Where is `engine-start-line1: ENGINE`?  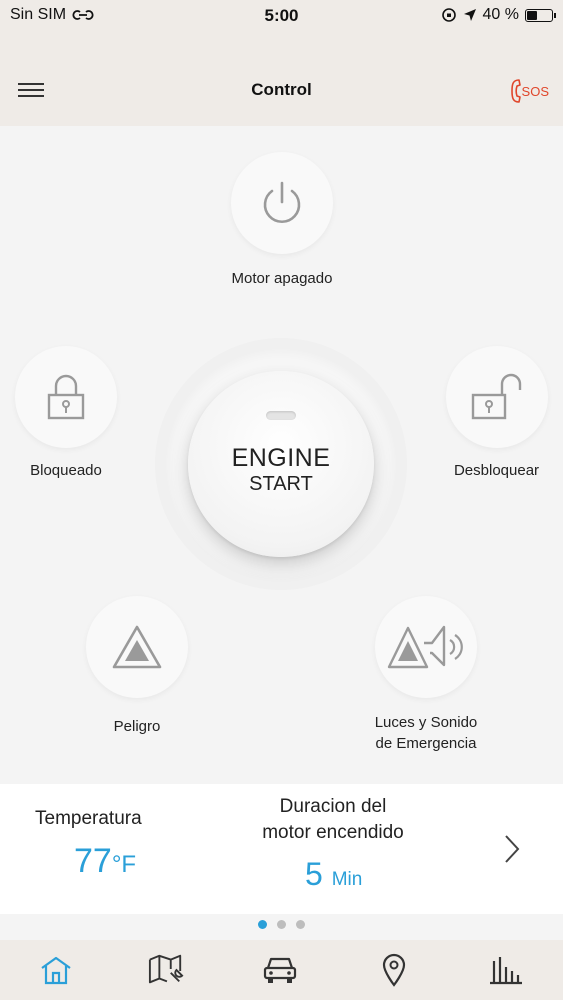
engine-start-line1: ENGINE is located at coordinates (281, 458).